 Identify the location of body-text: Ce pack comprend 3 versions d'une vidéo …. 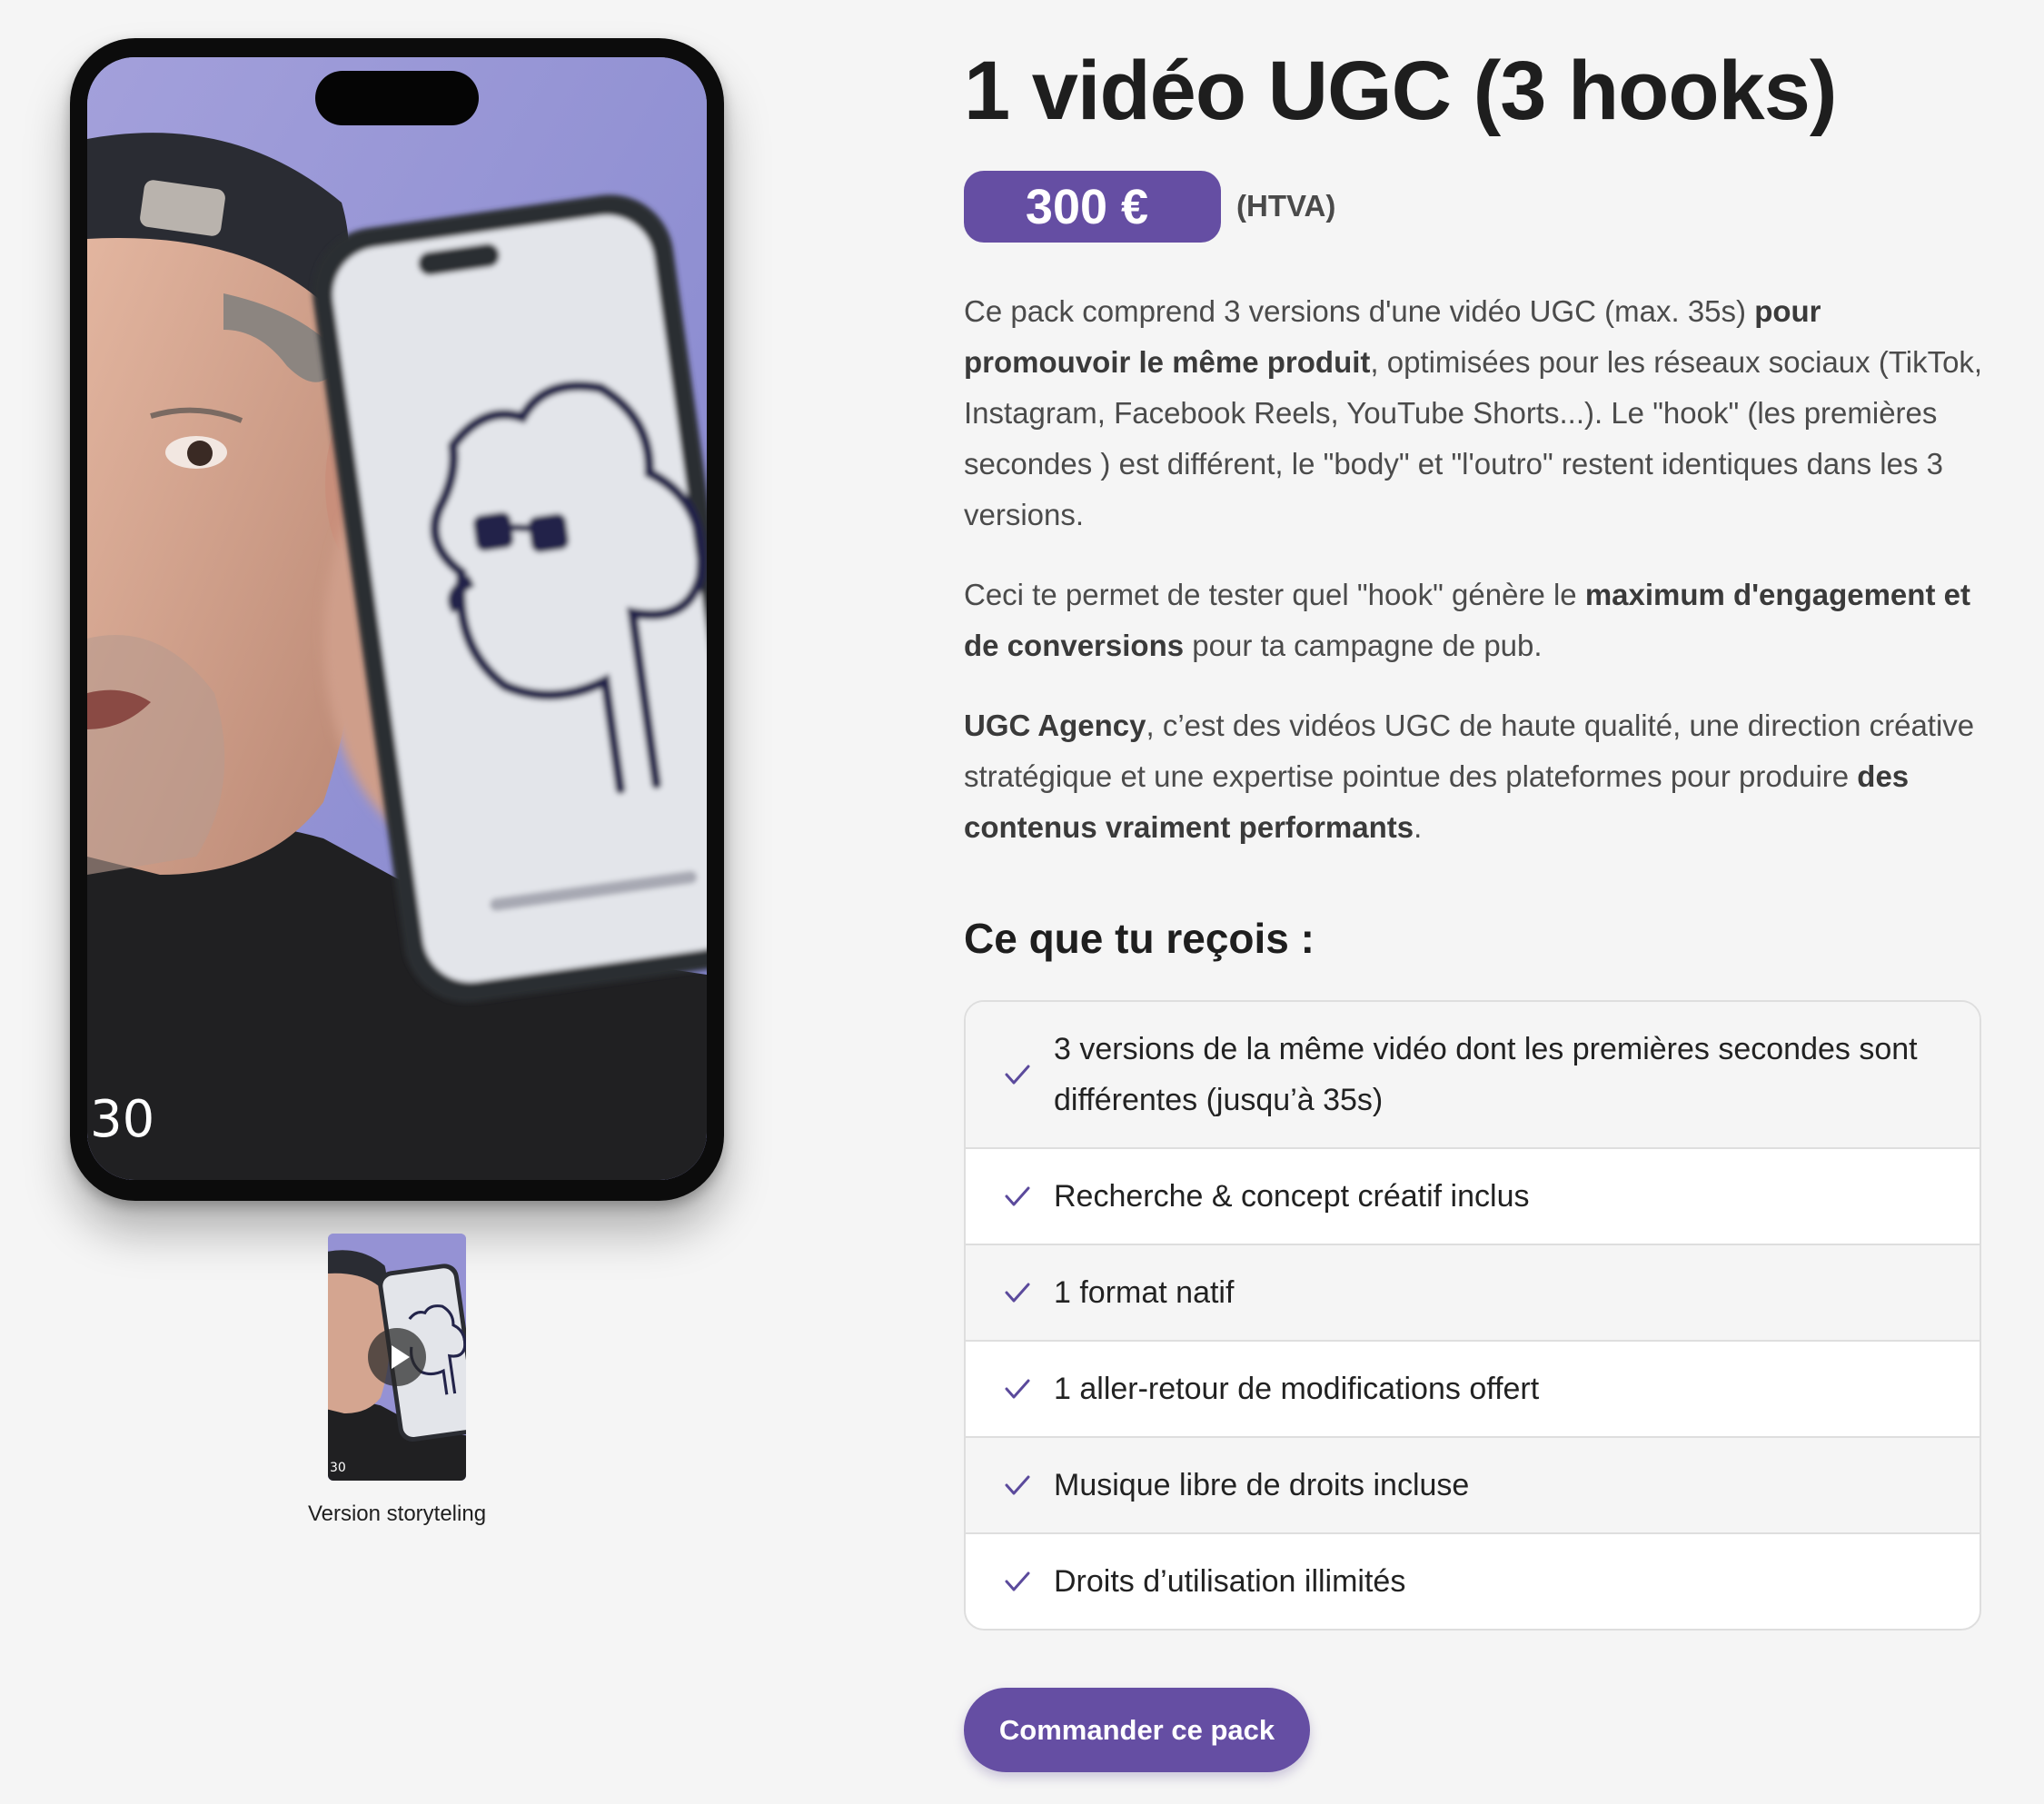
(1359, 311).